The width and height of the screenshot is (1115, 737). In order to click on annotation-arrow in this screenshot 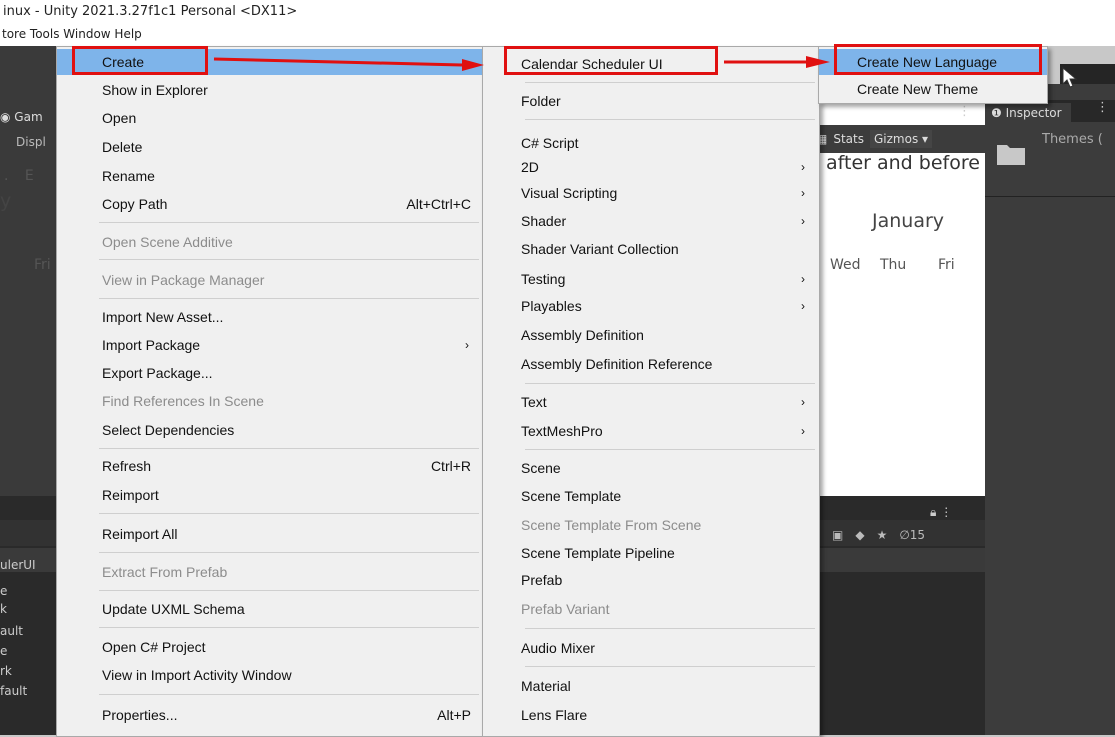, I will do `click(338, 62)`.